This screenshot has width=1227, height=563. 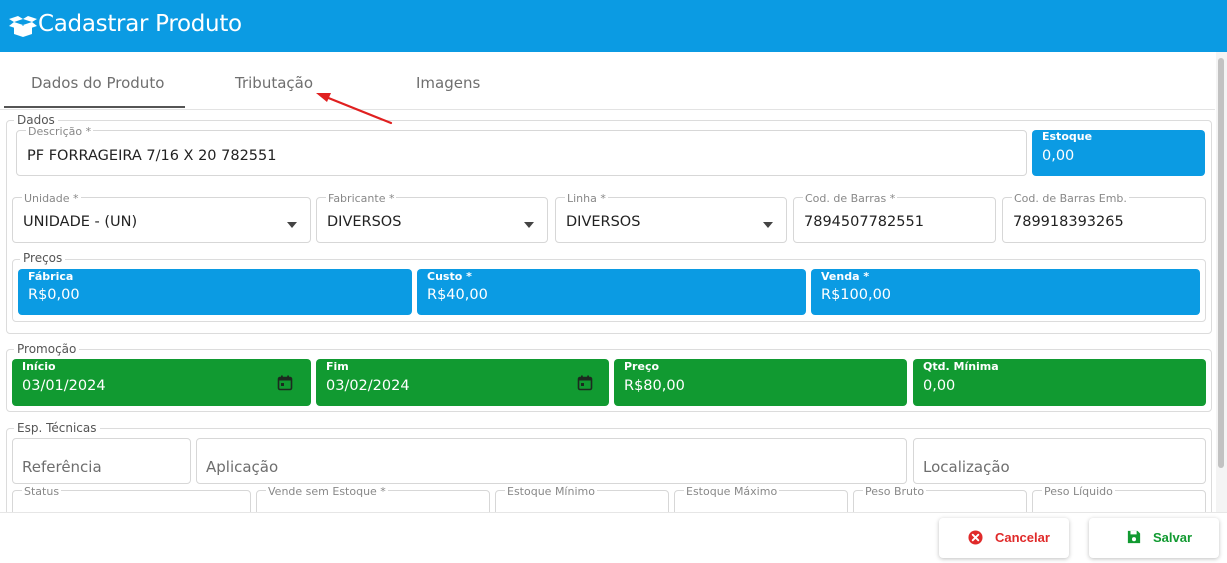 I want to click on descricao-label: Descrição *, so click(x=60, y=131).